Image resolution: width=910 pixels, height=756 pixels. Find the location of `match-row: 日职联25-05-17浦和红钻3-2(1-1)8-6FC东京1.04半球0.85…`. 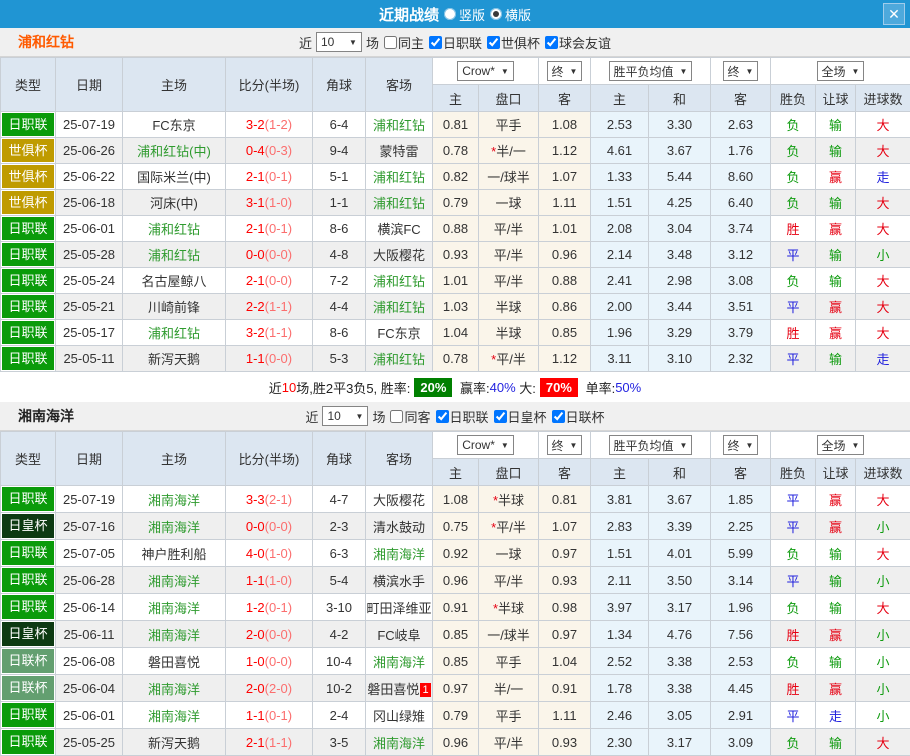

match-row: 日职联25-05-17浦和红钻3-2(1-1)8-6FC东京1.04半球0.85… is located at coordinates (455, 333).